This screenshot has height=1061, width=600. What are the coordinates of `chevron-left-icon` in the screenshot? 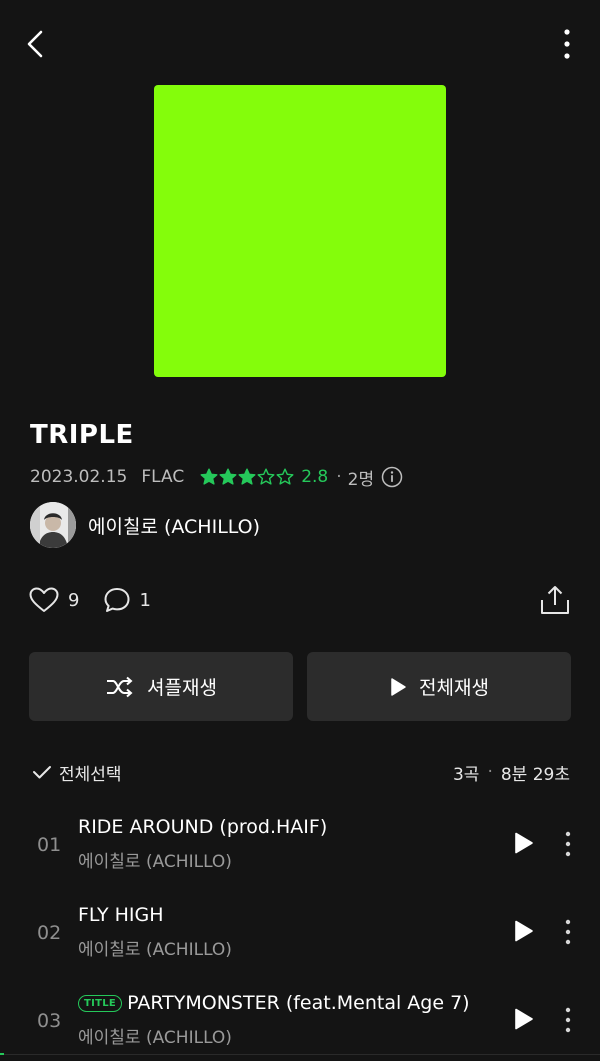 It's located at (35, 44).